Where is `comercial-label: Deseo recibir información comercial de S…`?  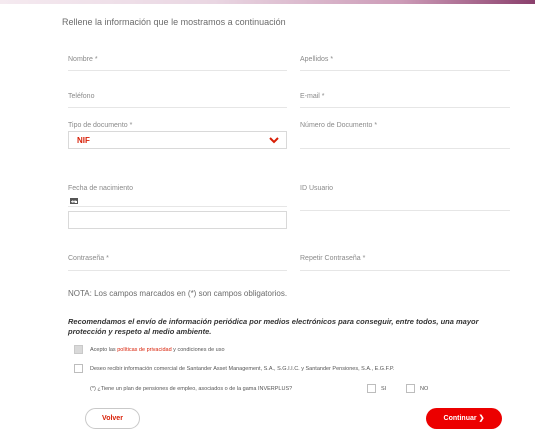
comercial-label: Deseo recibir información comercial de S… is located at coordinates (242, 369).